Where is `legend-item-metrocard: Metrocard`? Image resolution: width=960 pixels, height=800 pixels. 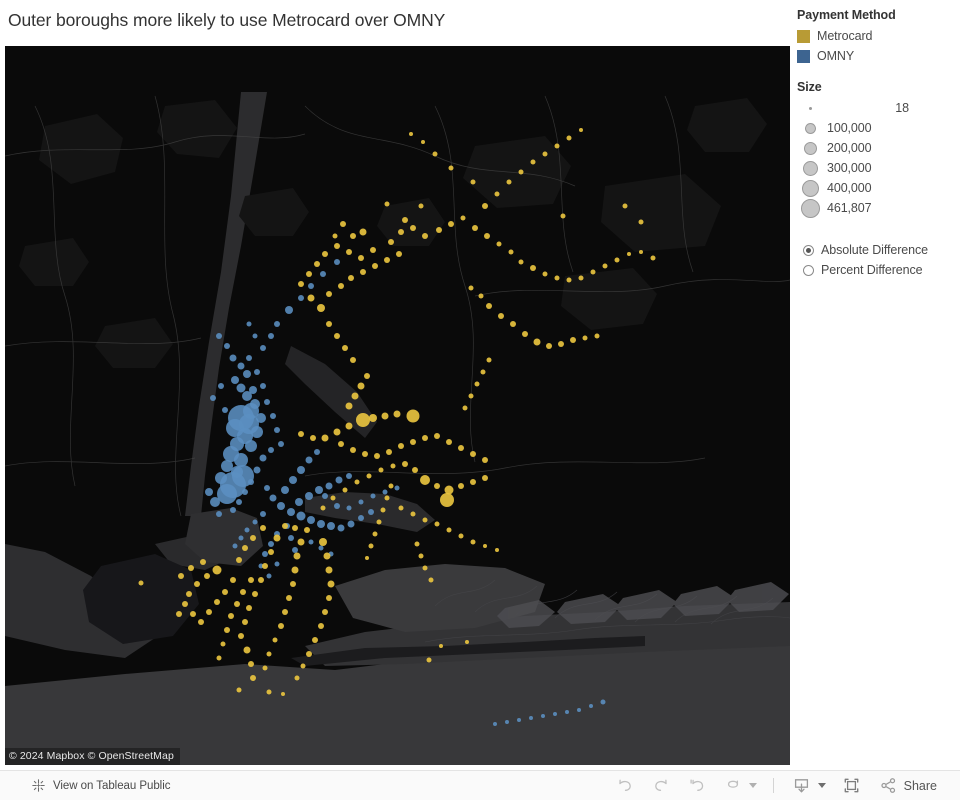 legend-item-metrocard: Metrocard is located at coordinates (877, 36).